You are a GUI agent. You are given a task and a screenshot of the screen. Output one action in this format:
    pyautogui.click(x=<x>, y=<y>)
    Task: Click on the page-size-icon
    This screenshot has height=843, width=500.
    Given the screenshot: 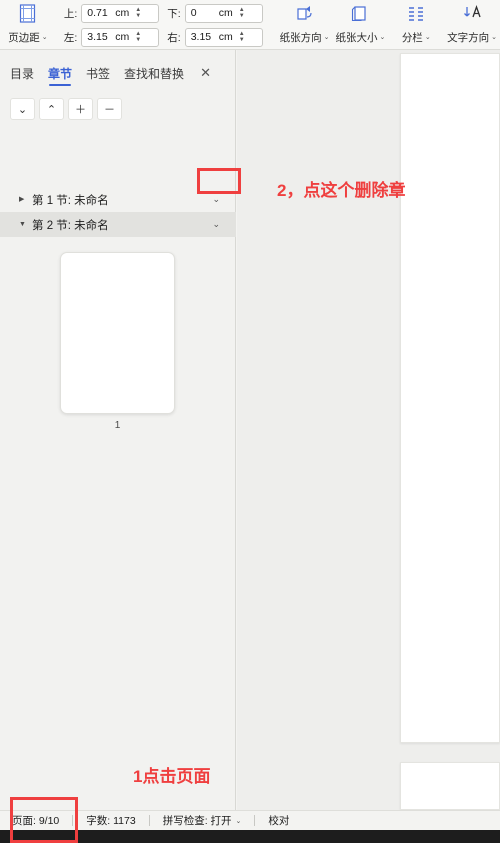 What is the action you would take?
    pyautogui.click(x=360, y=13)
    